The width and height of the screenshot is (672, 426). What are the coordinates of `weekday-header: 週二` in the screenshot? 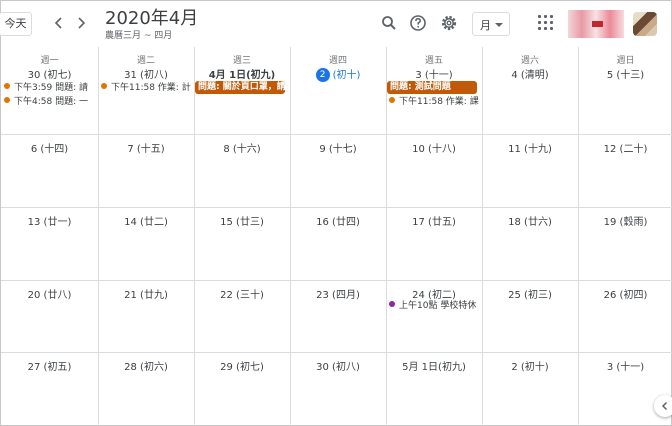 It's located at (145, 61).